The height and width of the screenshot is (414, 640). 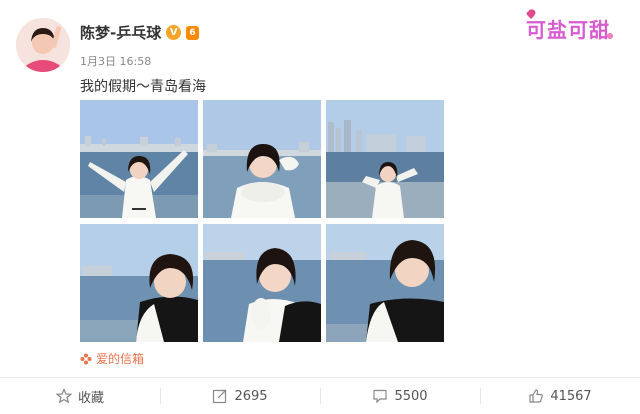 I want to click on flower-icon, so click(x=86, y=358).